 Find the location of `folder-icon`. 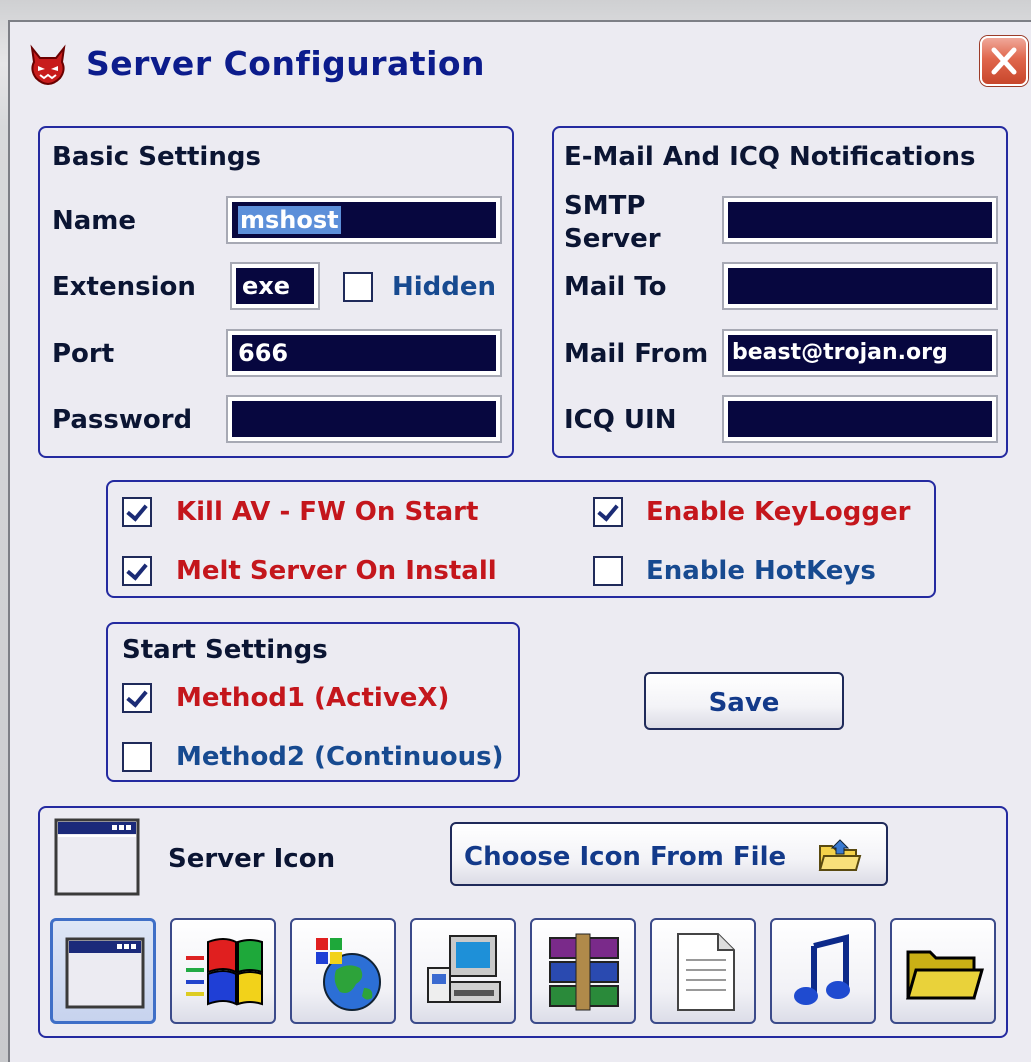

folder-icon is located at coordinates (945, 975).